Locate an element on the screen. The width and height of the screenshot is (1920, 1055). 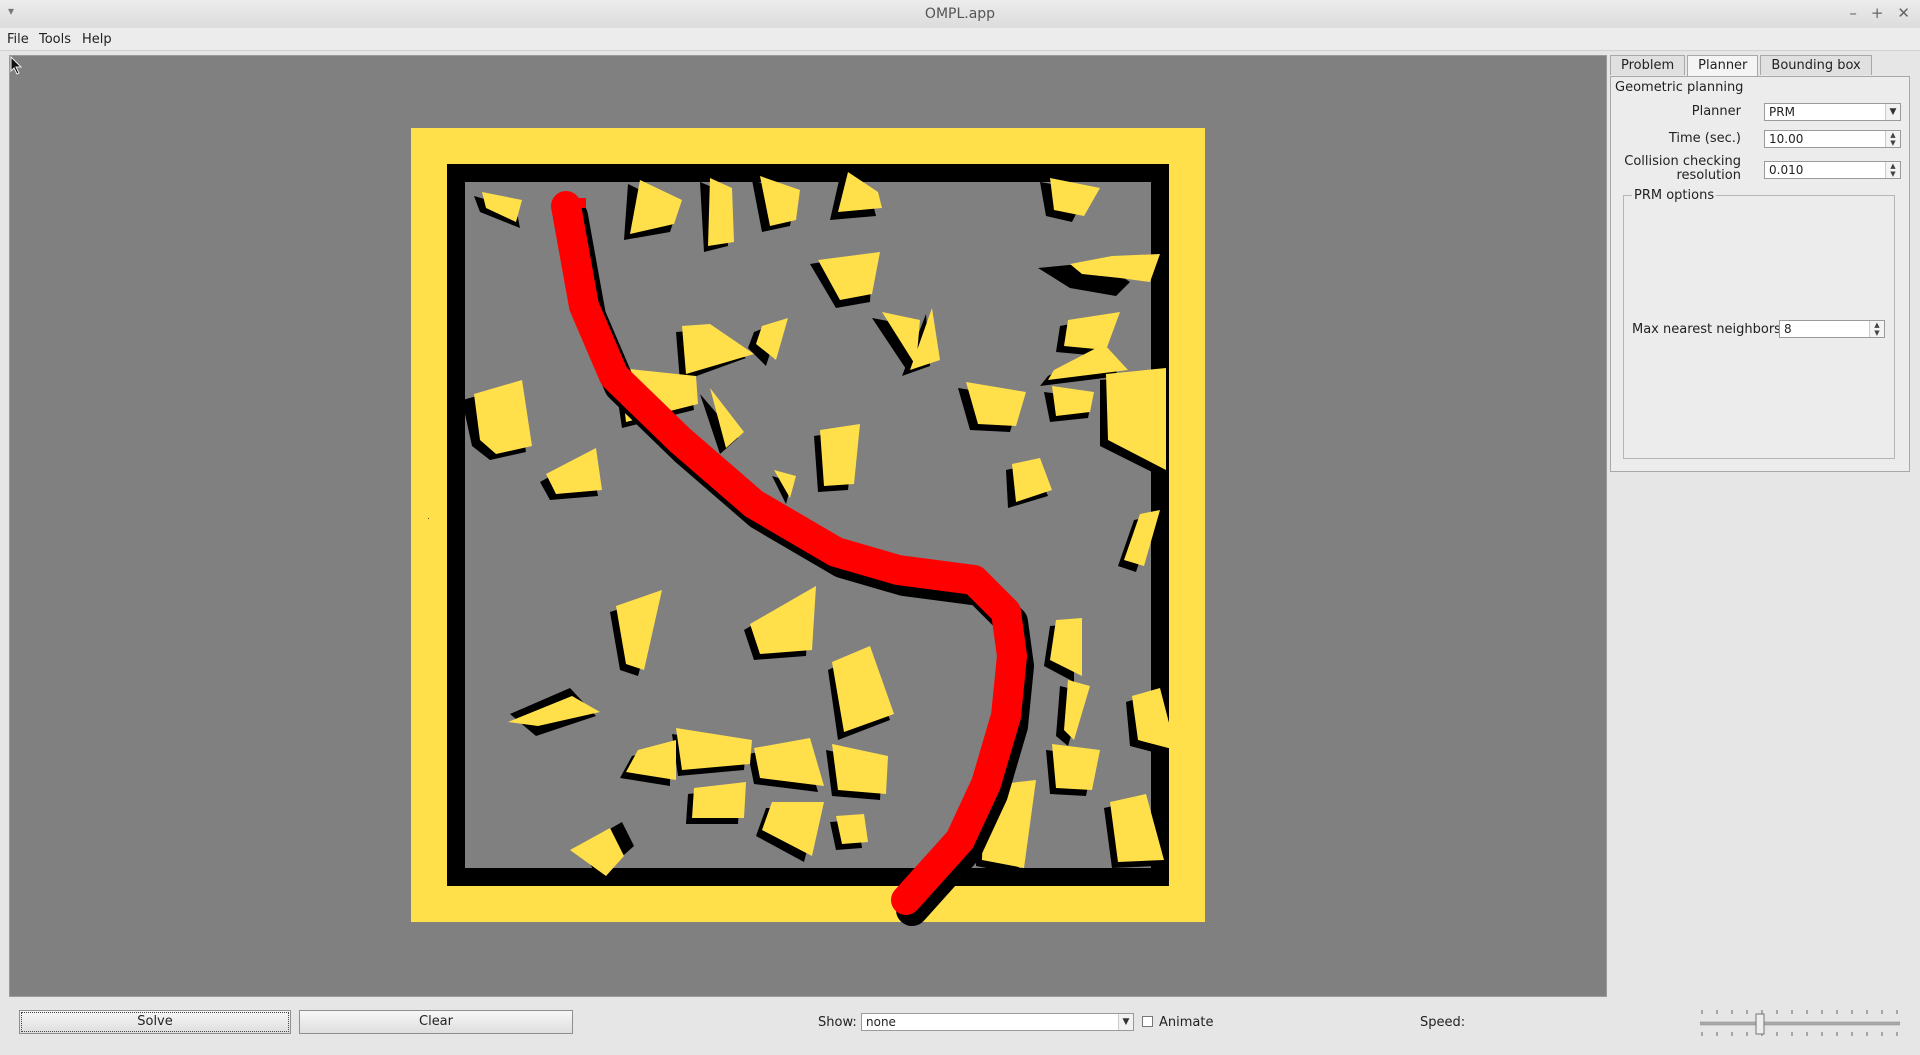
show-label: Show: is located at coordinates (837, 1022).